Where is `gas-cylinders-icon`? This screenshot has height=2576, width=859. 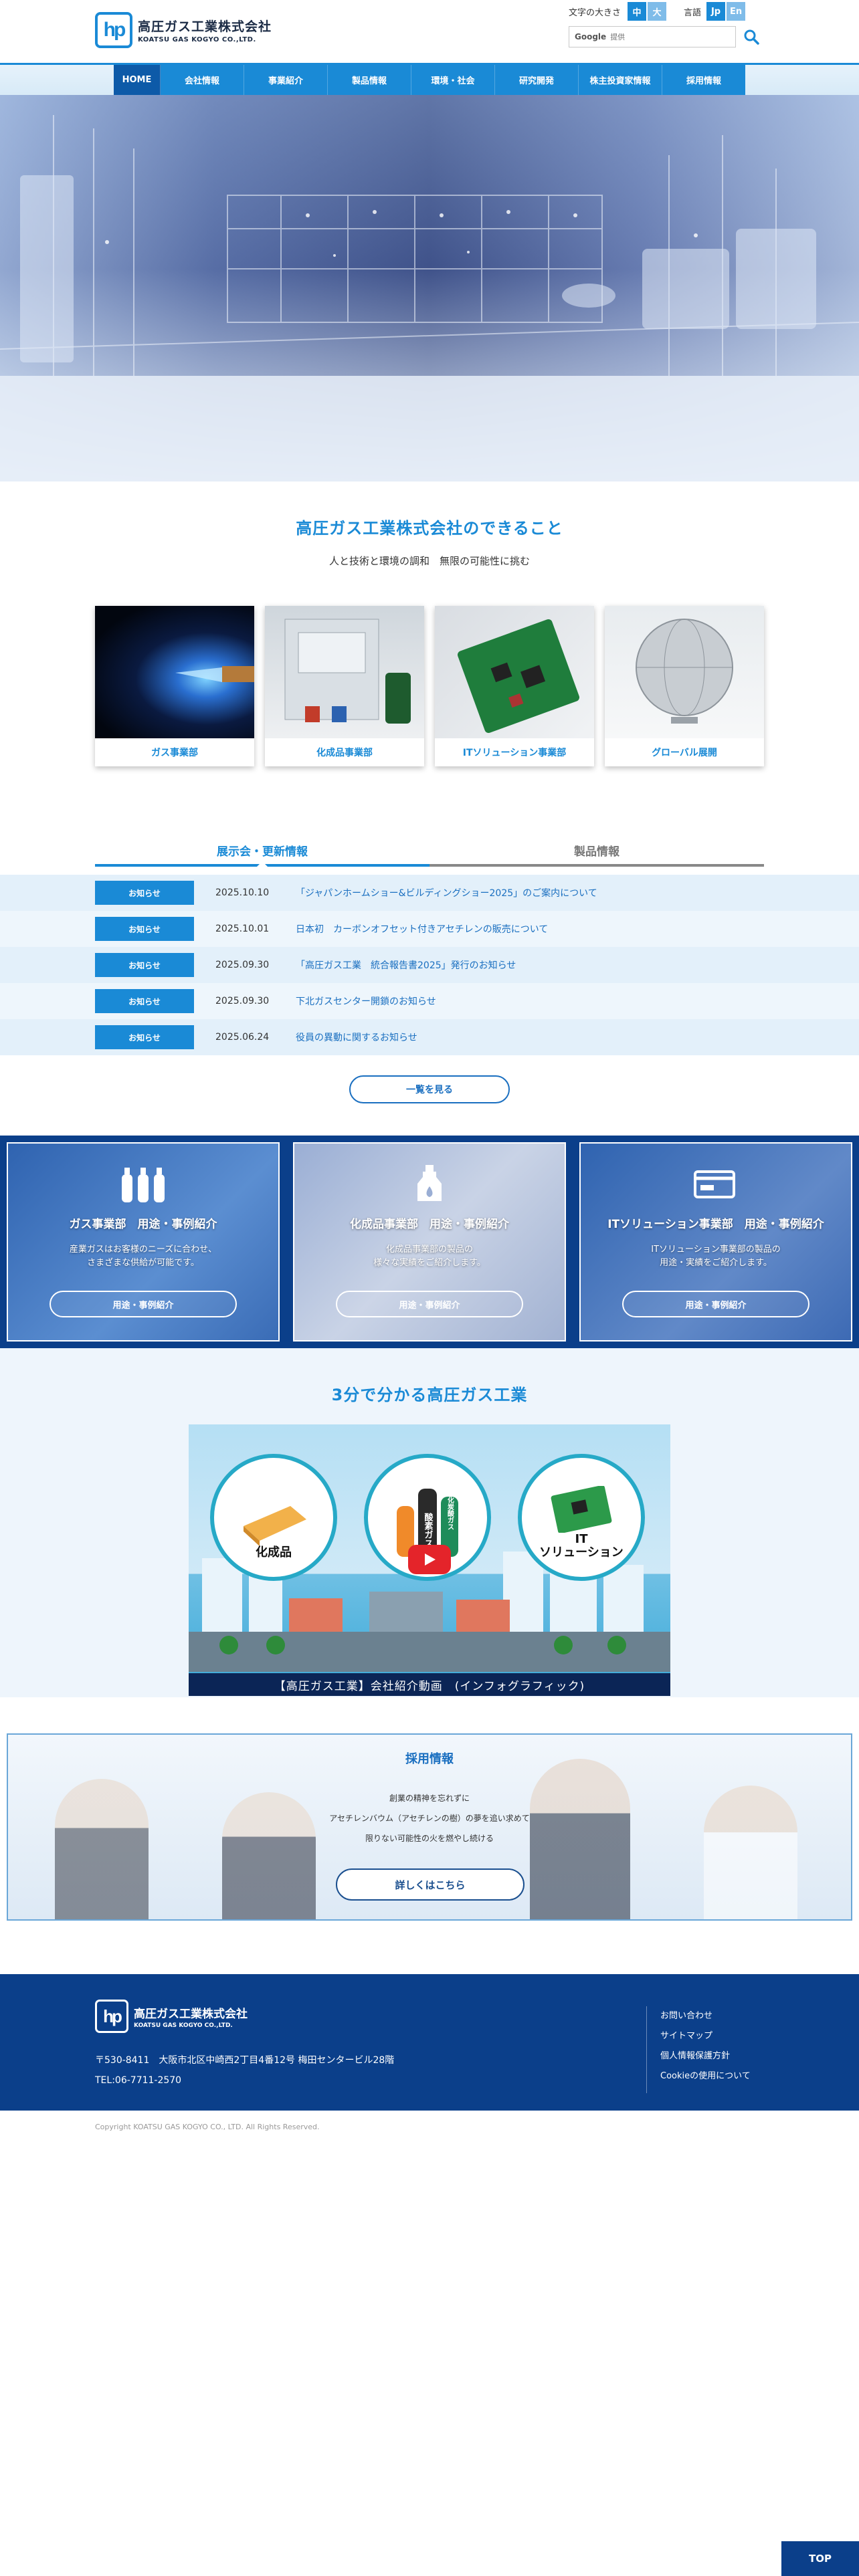 gas-cylinders-icon is located at coordinates (143, 1184).